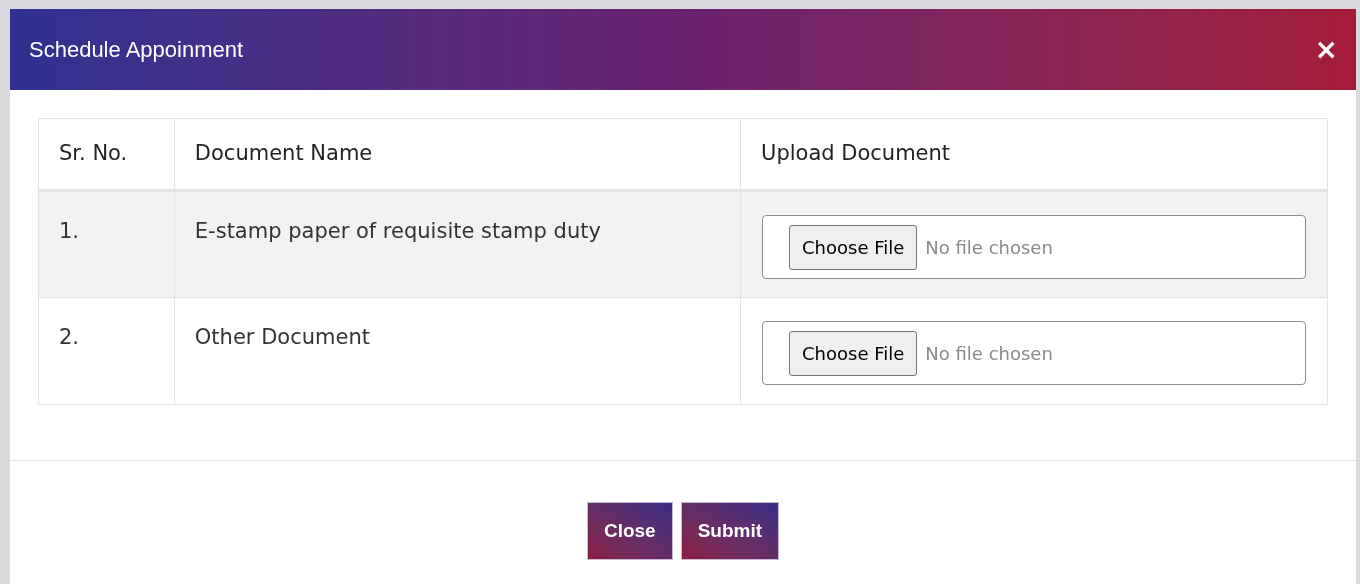 This screenshot has height=584, width=1360. What do you see at coordinates (136, 50) in the screenshot?
I see `dialog-title: Schedule Appoinment` at bounding box center [136, 50].